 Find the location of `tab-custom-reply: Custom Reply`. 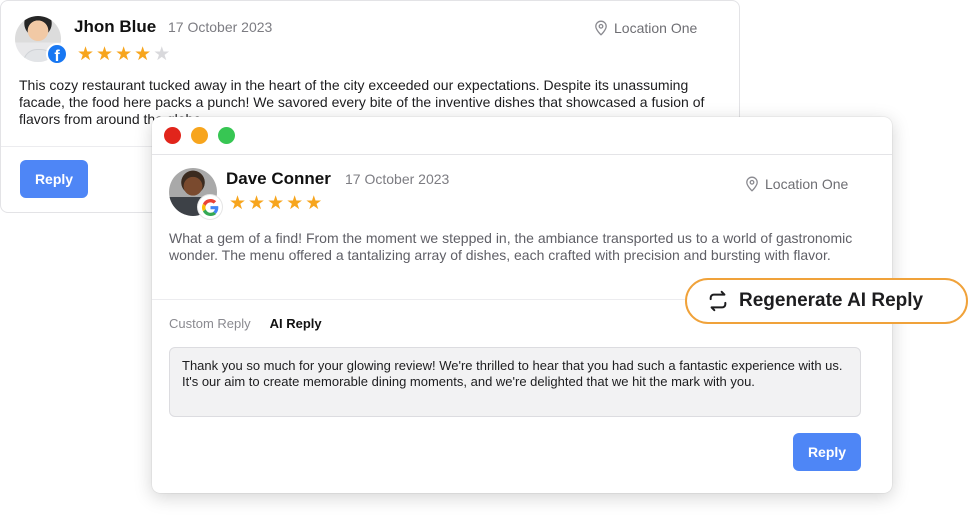

tab-custom-reply: Custom Reply is located at coordinates (210, 323).